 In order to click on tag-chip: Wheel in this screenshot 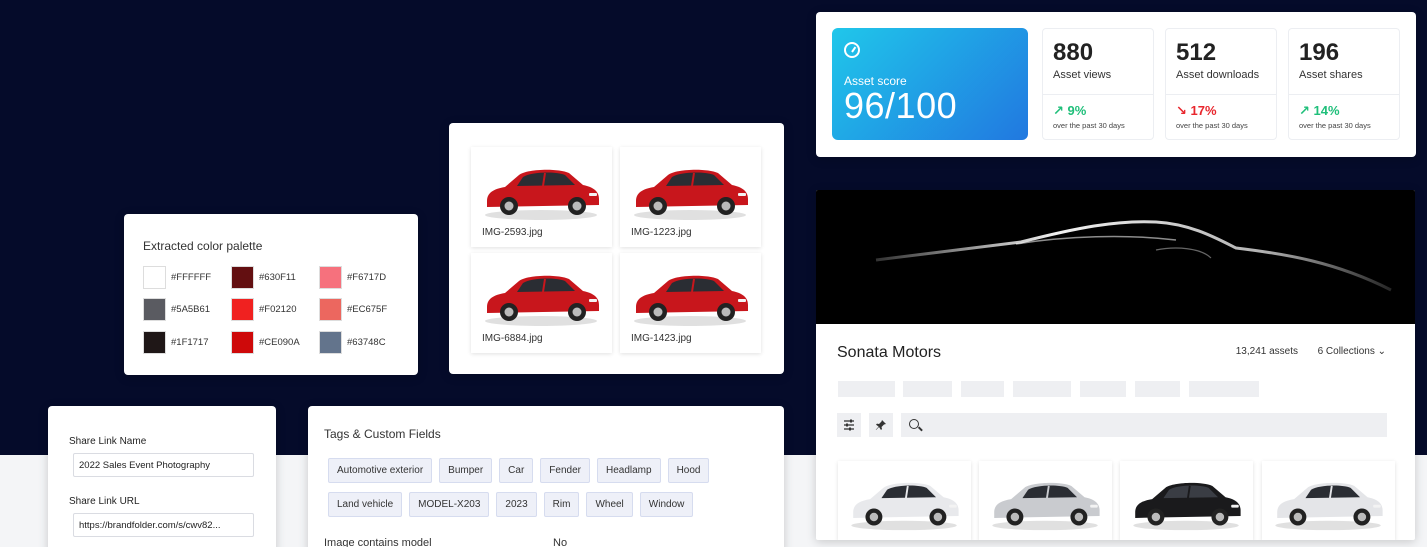, I will do `click(609, 504)`.